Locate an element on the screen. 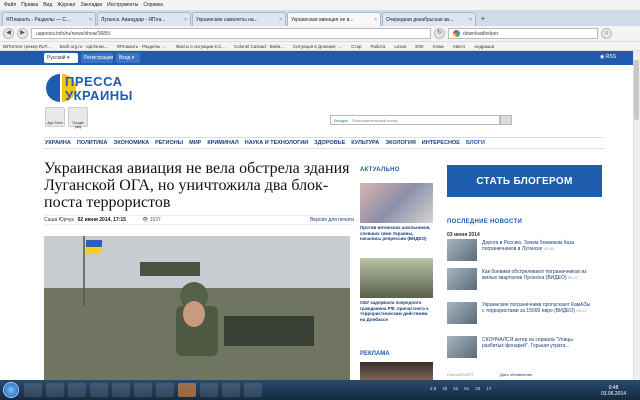 The height and width of the screenshot is (400, 640). bookmark-item: E90 is located at coordinates (419, 46).